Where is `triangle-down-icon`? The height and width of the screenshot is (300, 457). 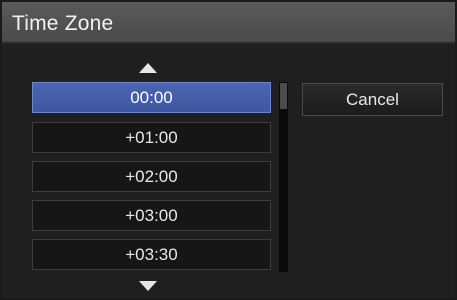
triangle-down-icon is located at coordinates (148, 286).